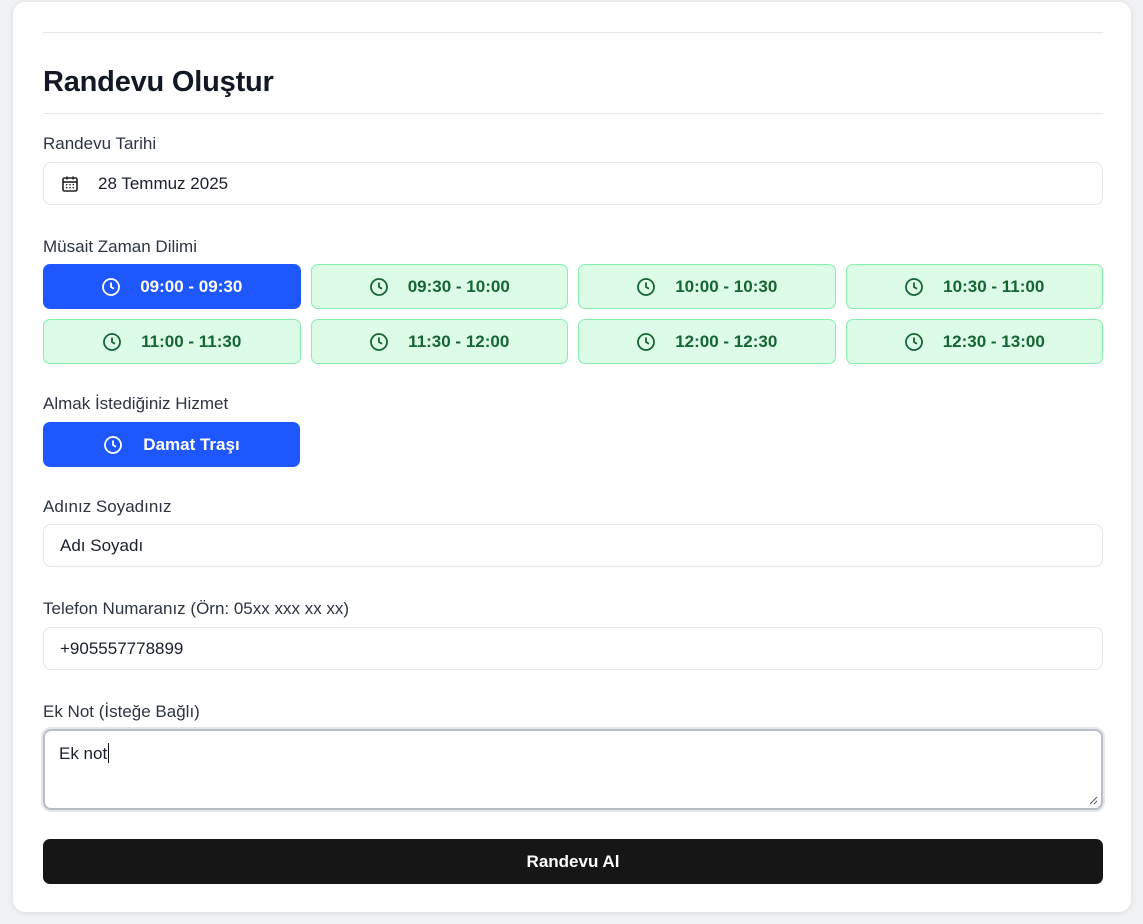 The width and height of the screenshot is (1143, 924). I want to click on time-slot-button: 12:30 - 13:00, so click(974, 341).